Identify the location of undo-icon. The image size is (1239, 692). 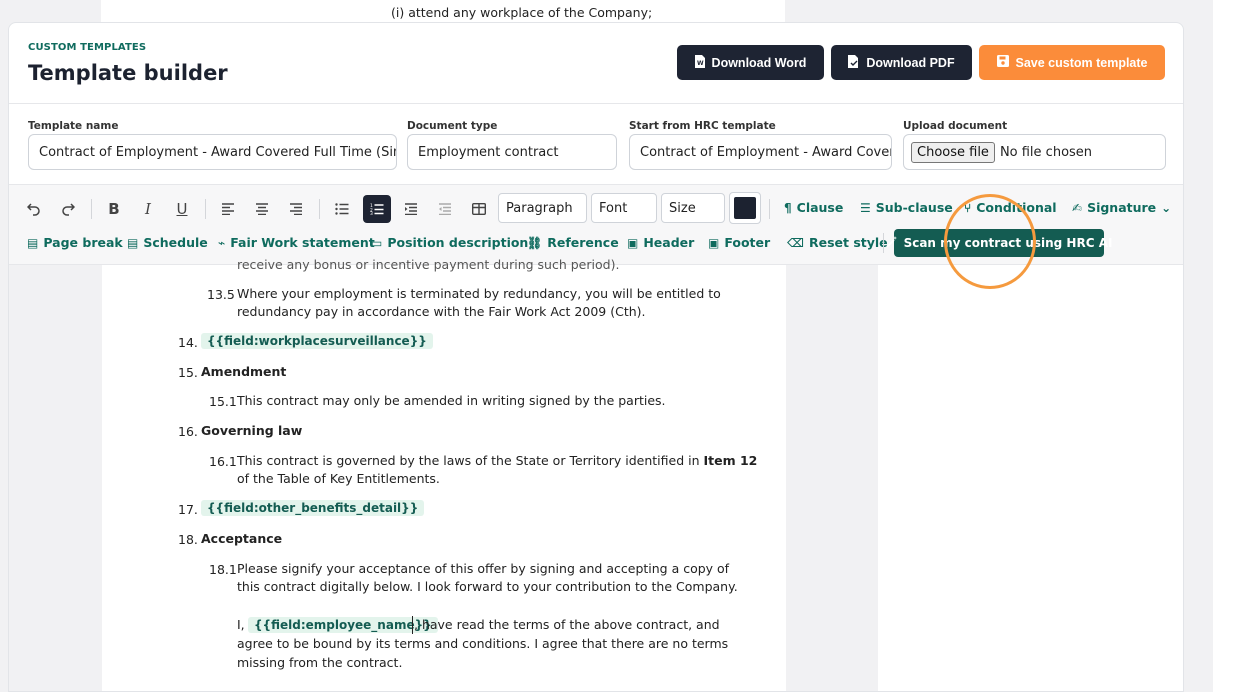
(34, 209).